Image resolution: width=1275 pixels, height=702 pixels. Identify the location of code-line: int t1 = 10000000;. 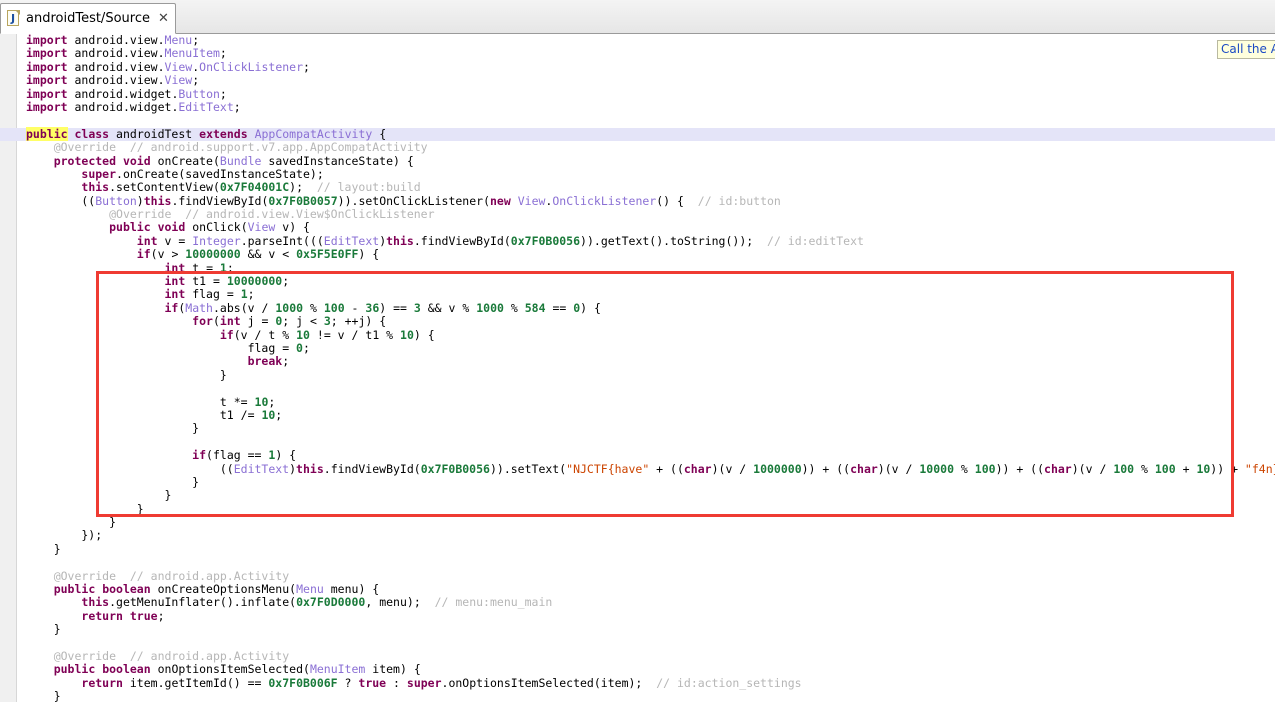
(227, 281).